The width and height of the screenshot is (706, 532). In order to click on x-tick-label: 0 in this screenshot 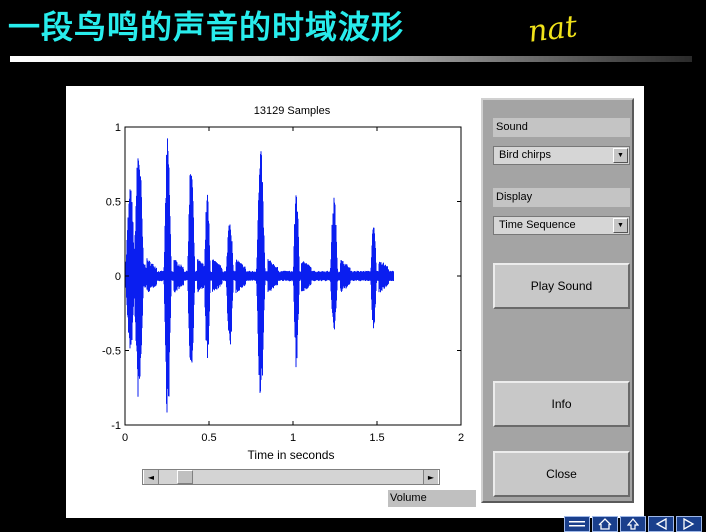, I will do `click(125, 438)`.